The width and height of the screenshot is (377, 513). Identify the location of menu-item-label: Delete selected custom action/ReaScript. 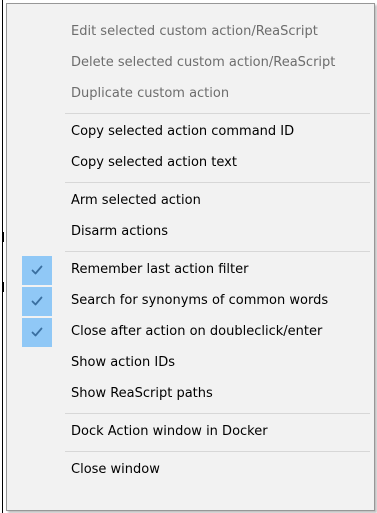
(203, 62).